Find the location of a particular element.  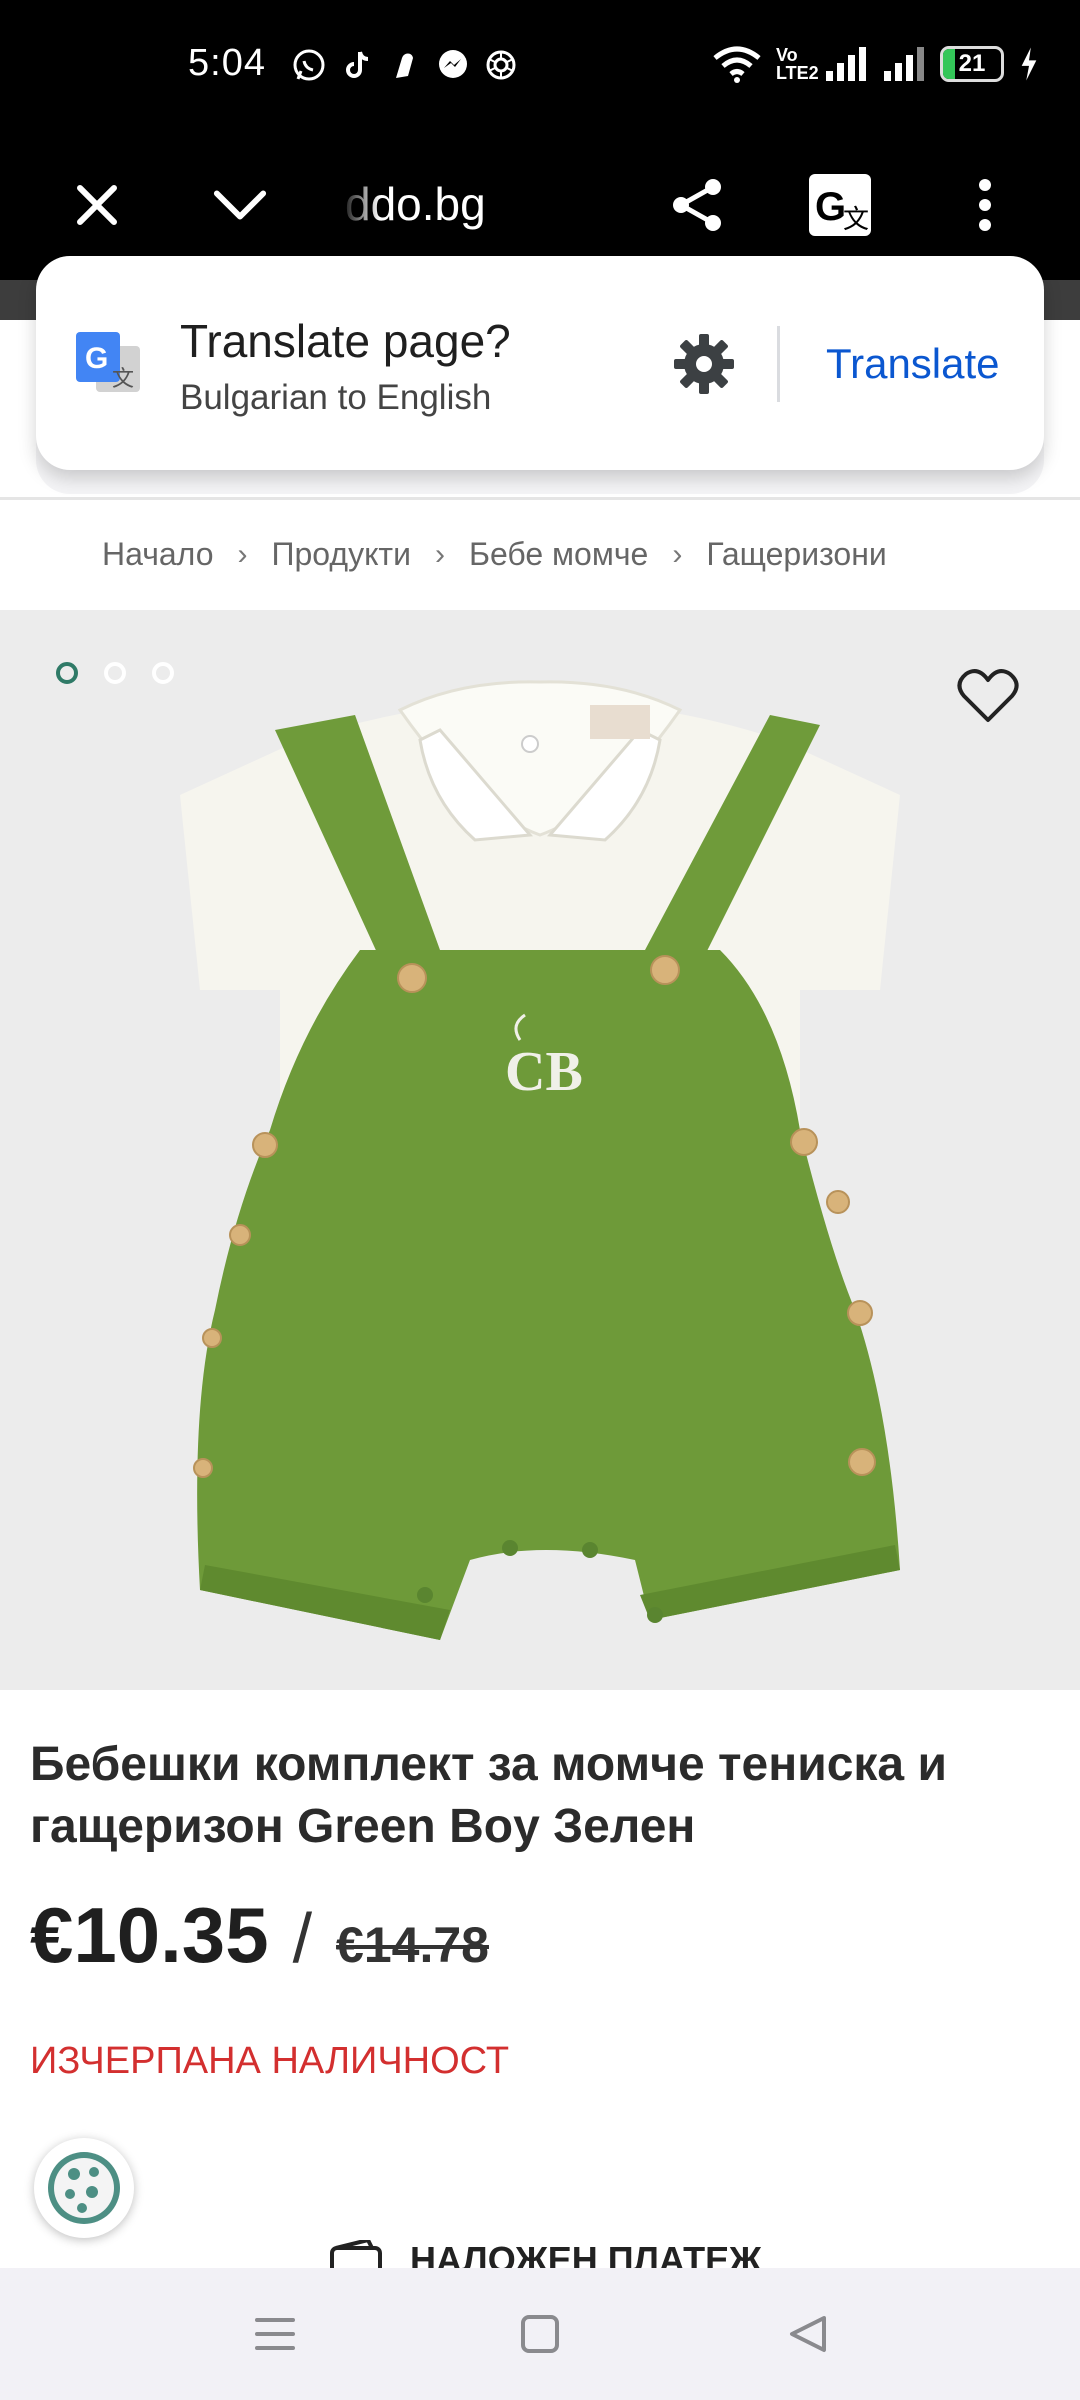

share-button is located at coordinates (697, 205).